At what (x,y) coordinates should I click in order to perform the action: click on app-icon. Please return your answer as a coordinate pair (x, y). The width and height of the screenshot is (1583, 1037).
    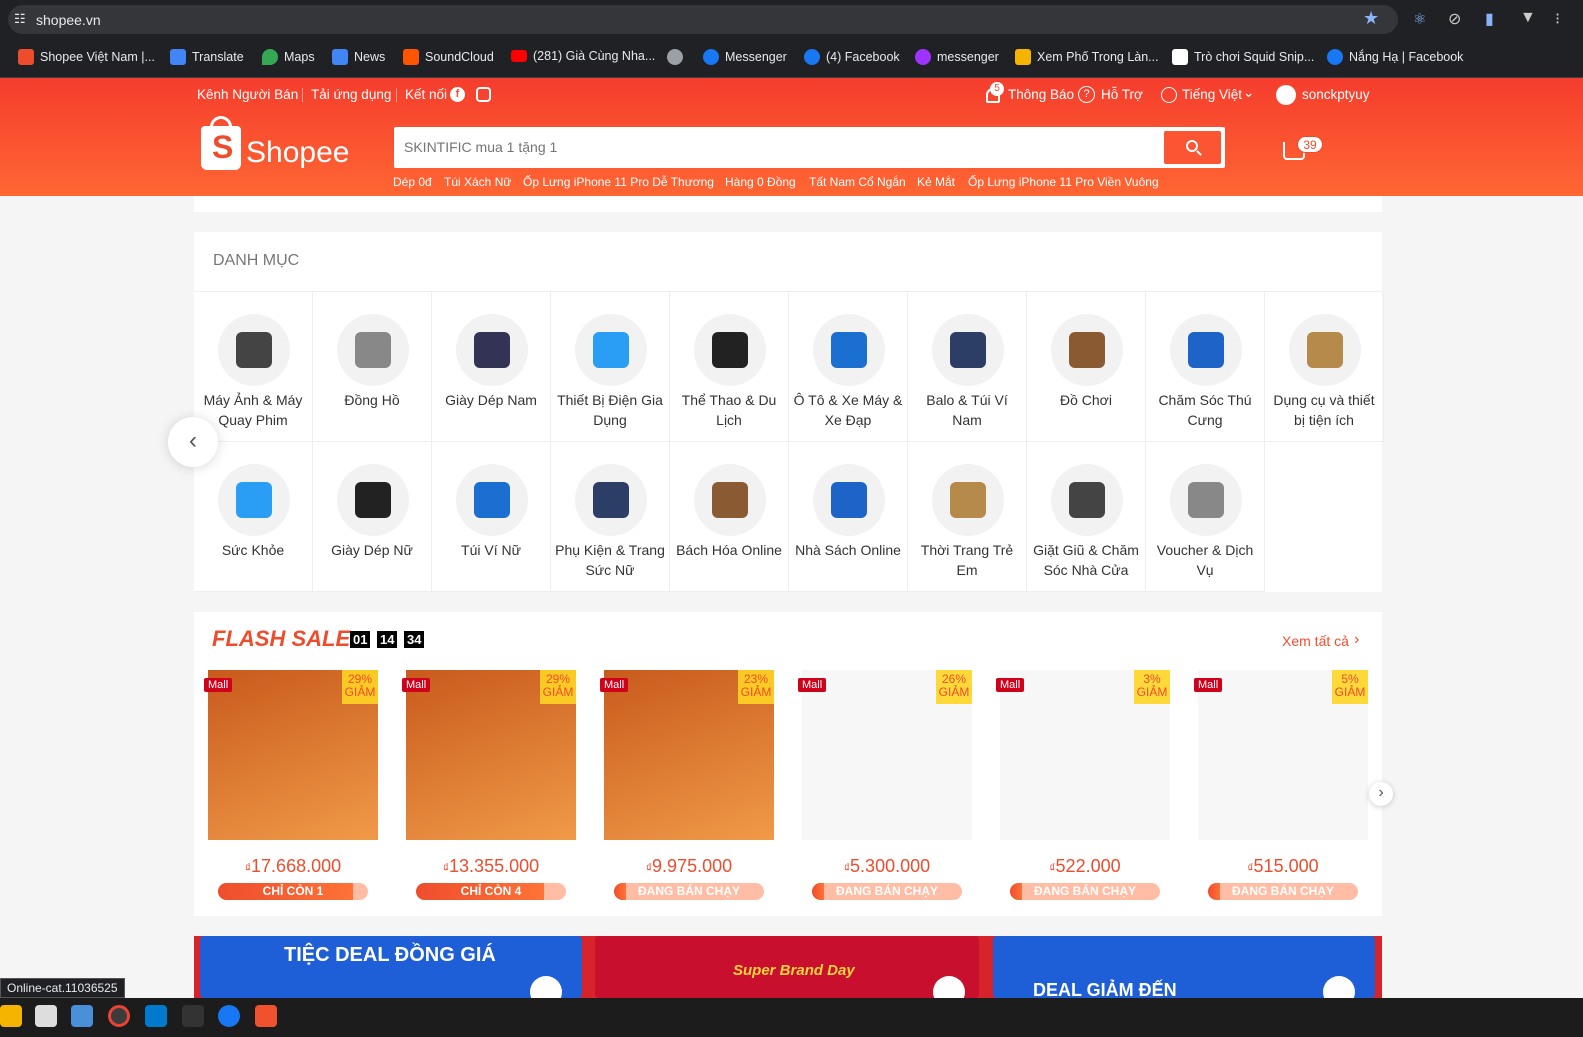
    Looking at the image, I should click on (266, 1016).